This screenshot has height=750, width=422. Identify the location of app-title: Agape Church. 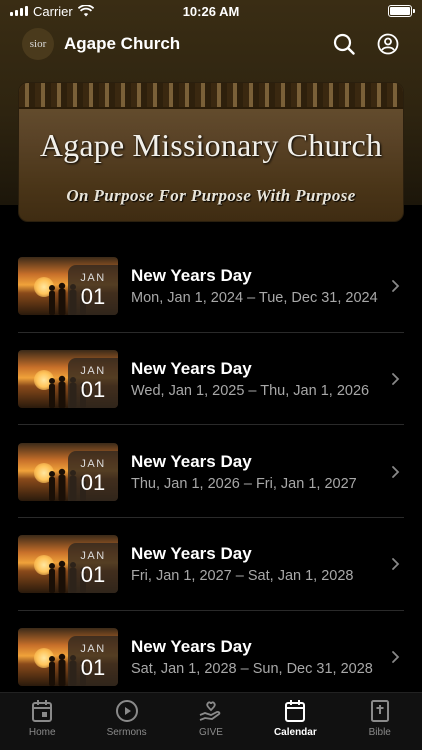
(122, 43).